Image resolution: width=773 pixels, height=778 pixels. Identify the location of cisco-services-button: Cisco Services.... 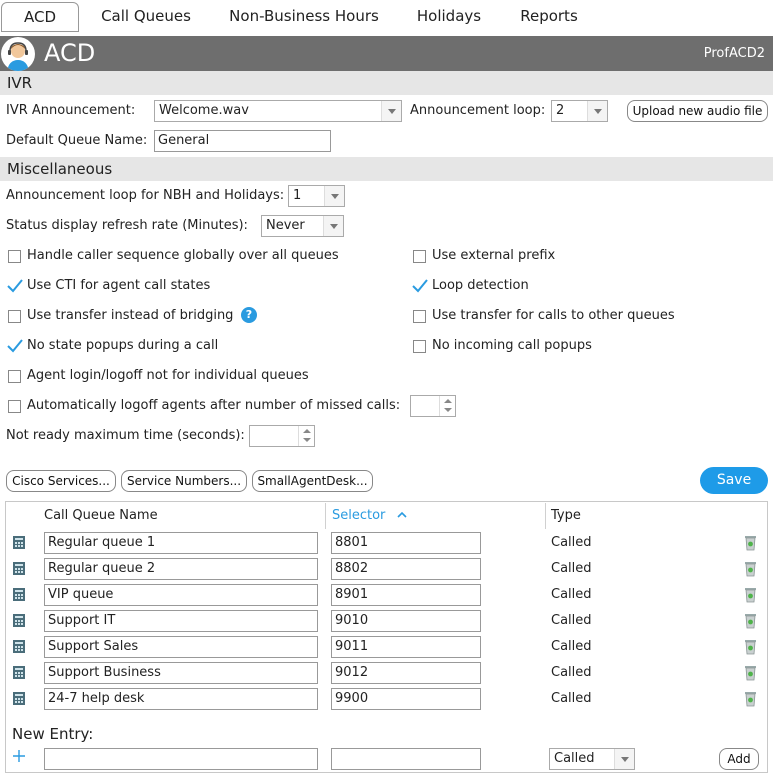
(61, 481).